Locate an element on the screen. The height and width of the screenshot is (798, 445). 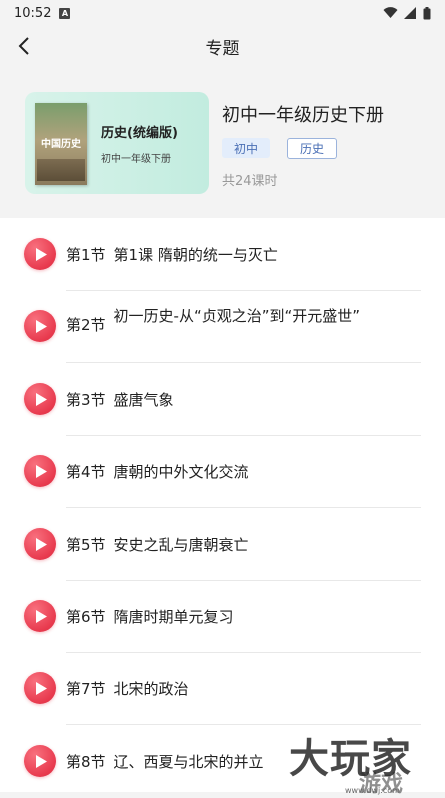
lesson-title: 第1课 隋朝的统一与灭亡 is located at coordinates (195, 255).